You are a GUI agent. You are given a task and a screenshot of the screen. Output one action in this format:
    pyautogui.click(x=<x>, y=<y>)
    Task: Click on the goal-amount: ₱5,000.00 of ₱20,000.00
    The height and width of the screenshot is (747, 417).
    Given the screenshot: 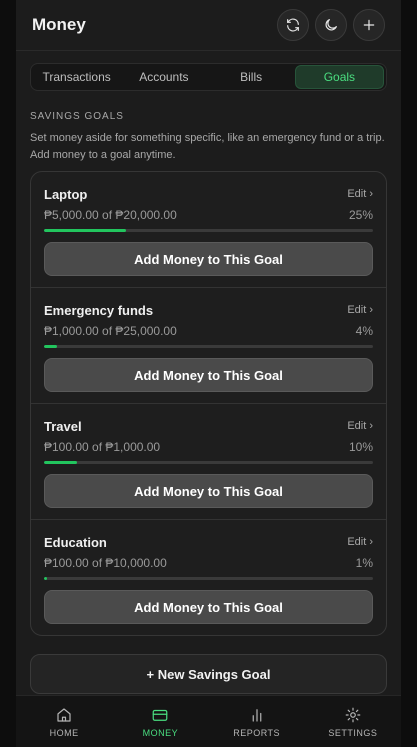 What is the action you would take?
    pyautogui.click(x=110, y=215)
    